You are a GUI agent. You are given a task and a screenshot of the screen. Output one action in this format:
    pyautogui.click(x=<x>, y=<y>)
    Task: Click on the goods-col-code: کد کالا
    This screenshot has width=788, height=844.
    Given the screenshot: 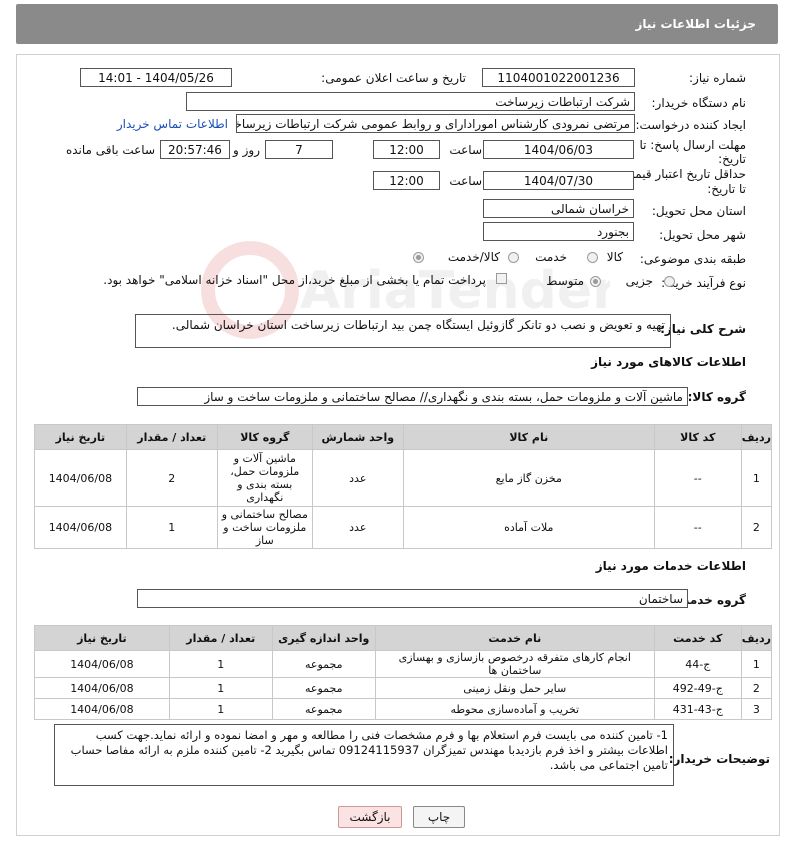 What is the action you would take?
    pyautogui.click(x=697, y=437)
    